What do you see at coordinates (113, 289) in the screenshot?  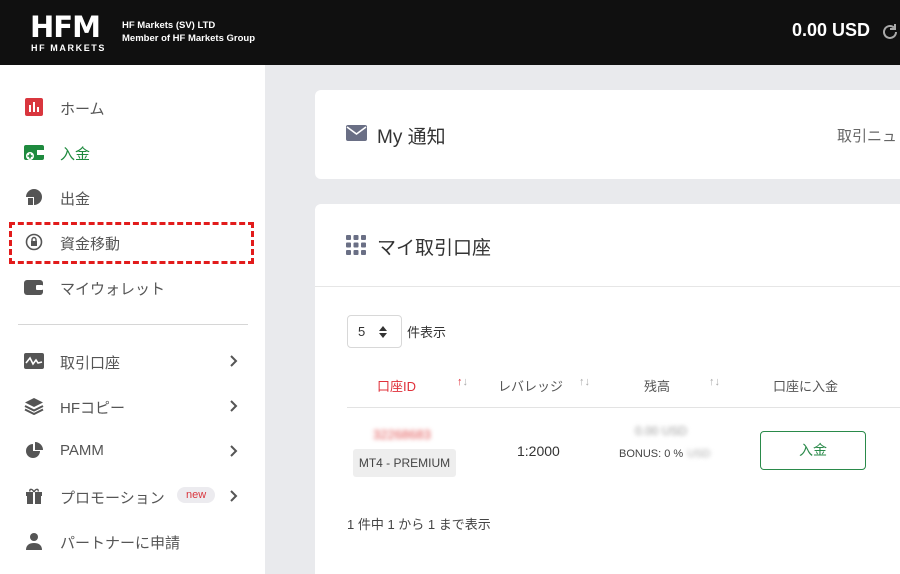 I see `sidebar-item-label: マイウォレット` at bounding box center [113, 289].